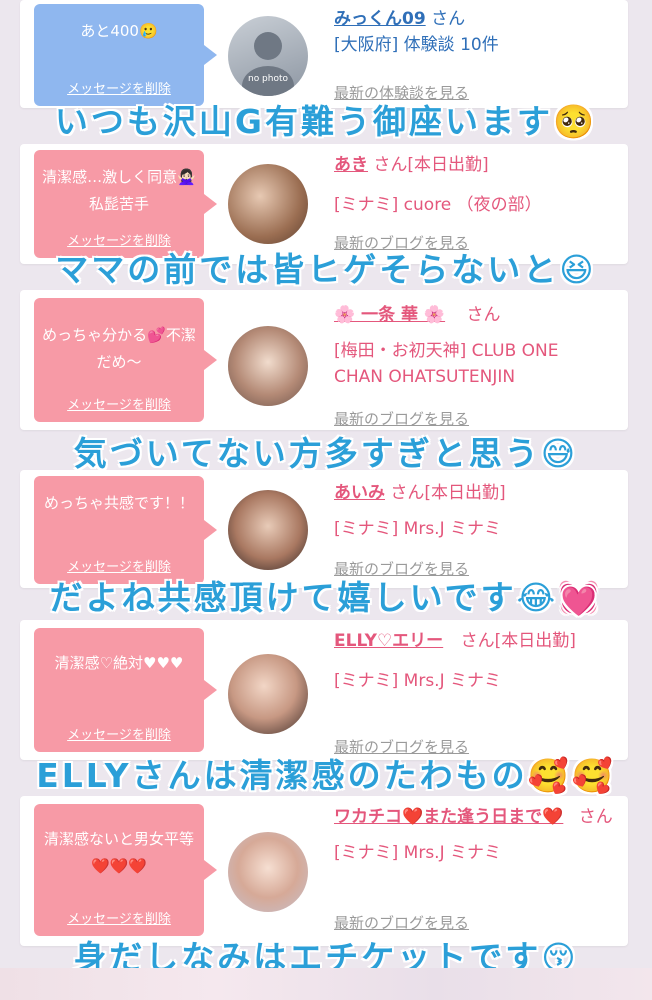  Describe the element at coordinates (359, 493) in the screenshot. I see `profile-name-link: あいみ` at that location.